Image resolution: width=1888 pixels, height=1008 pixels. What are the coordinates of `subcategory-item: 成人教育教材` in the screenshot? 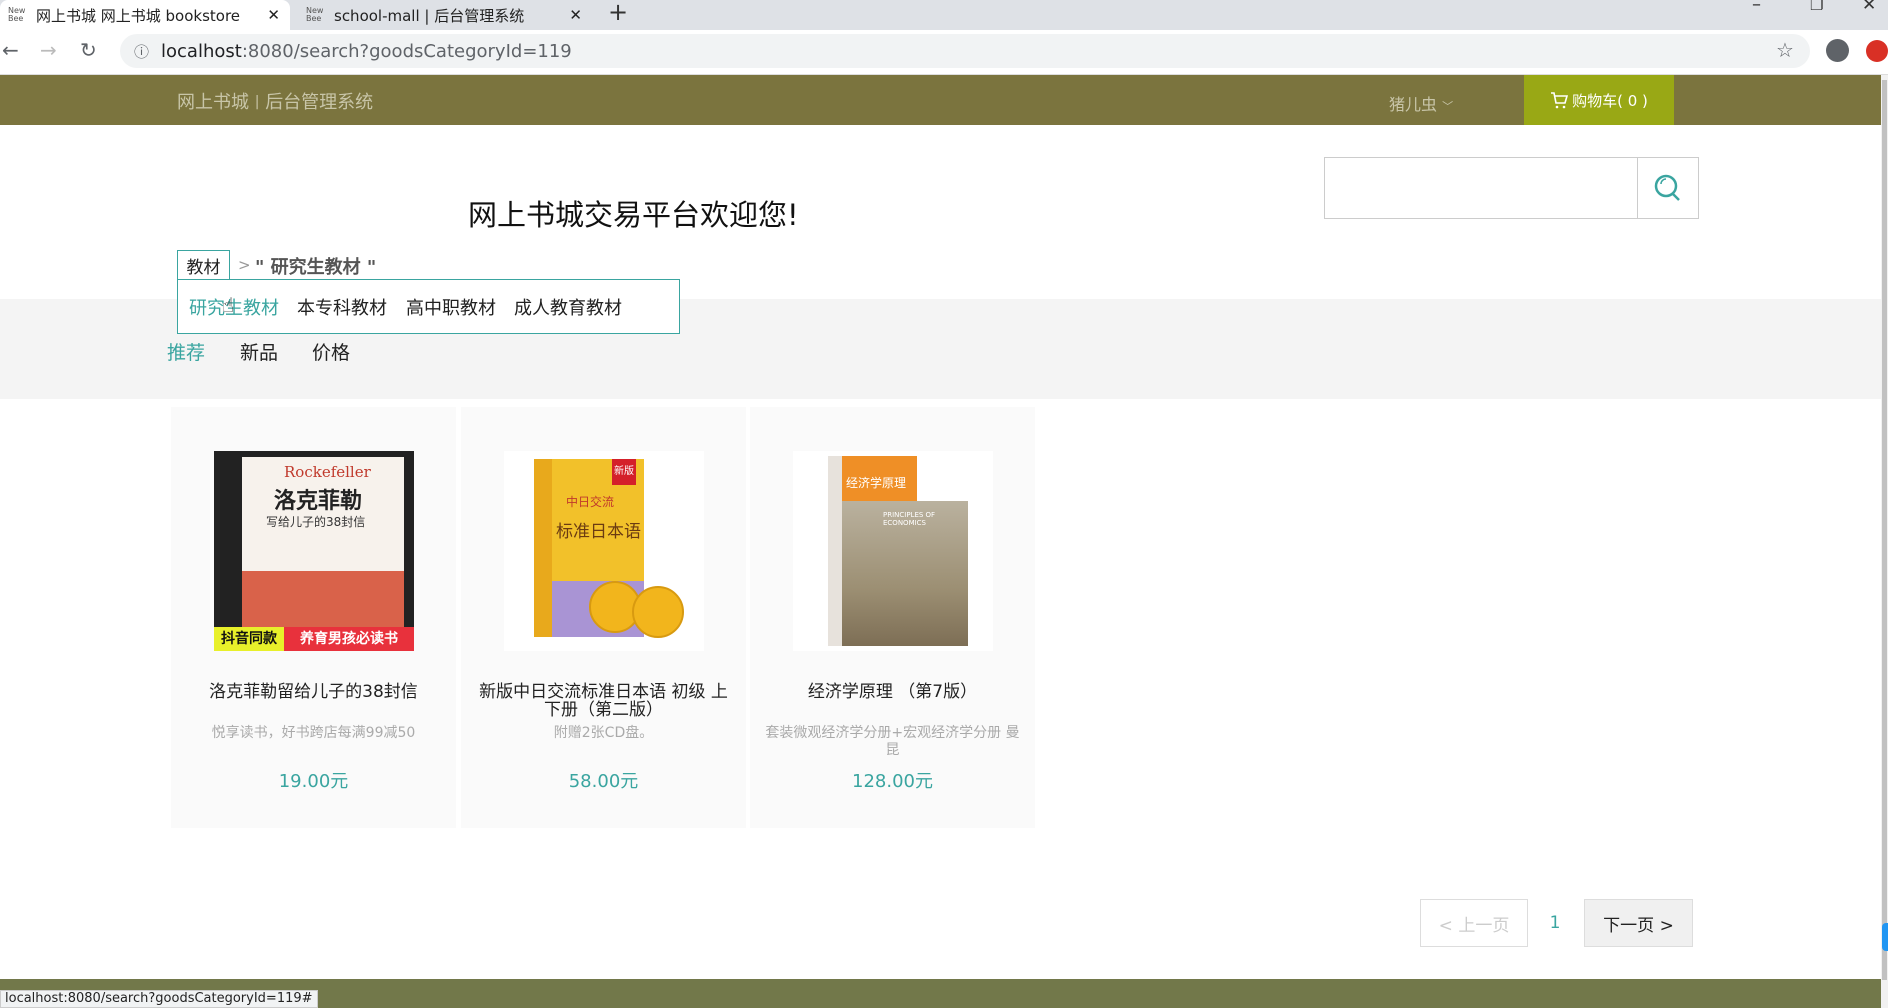 It's located at (568, 307).